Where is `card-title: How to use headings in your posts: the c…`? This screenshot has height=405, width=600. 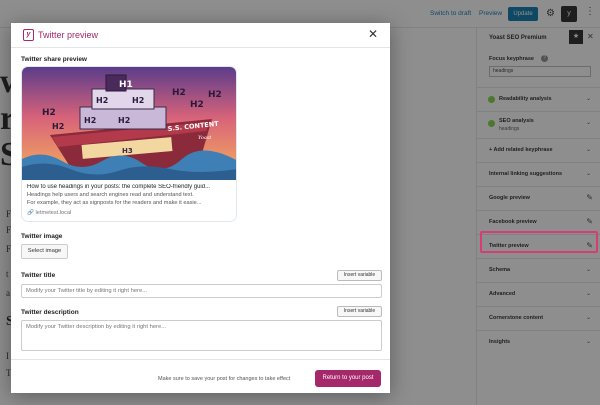 card-title: How to use headings in your posts: the c… is located at coordinates (119, 187).